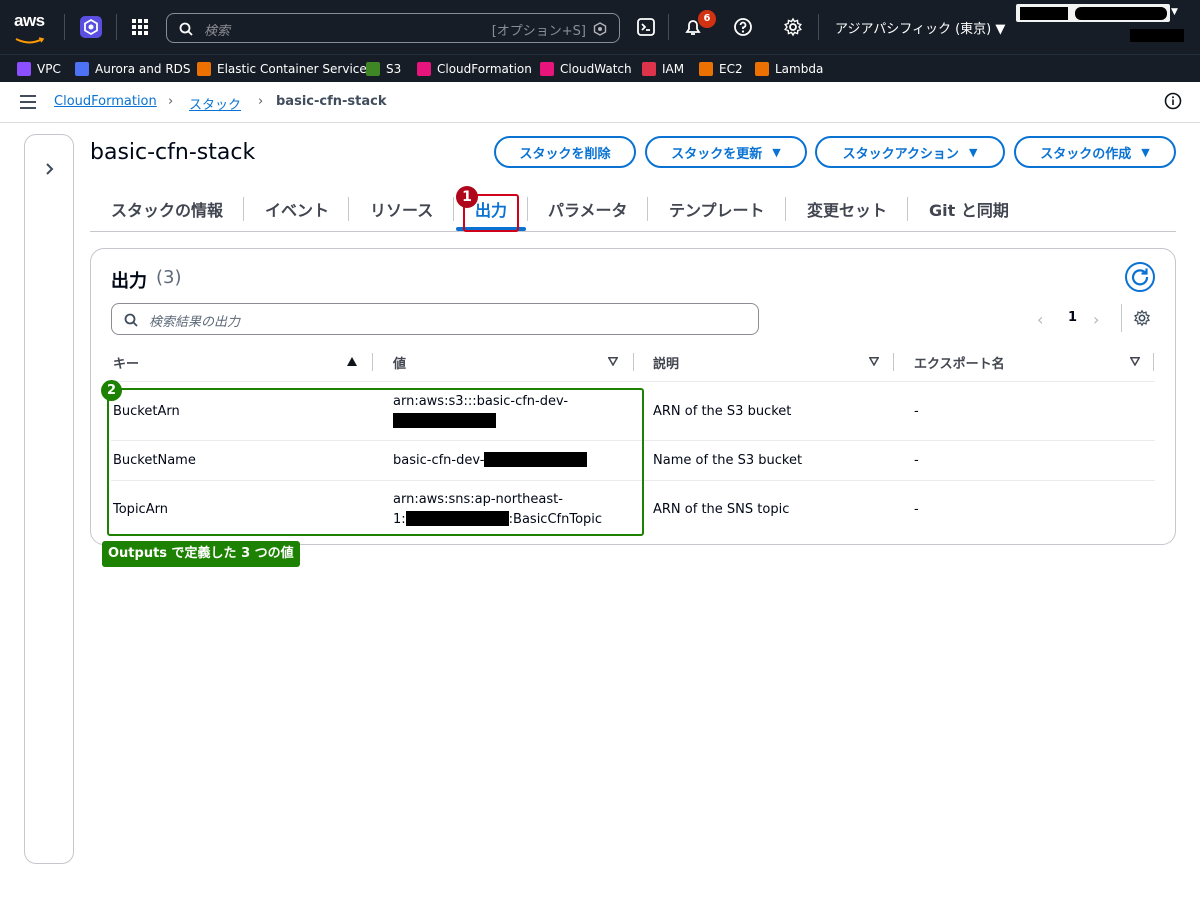  I want to click on settings-gear-icon, so click(793, 27).